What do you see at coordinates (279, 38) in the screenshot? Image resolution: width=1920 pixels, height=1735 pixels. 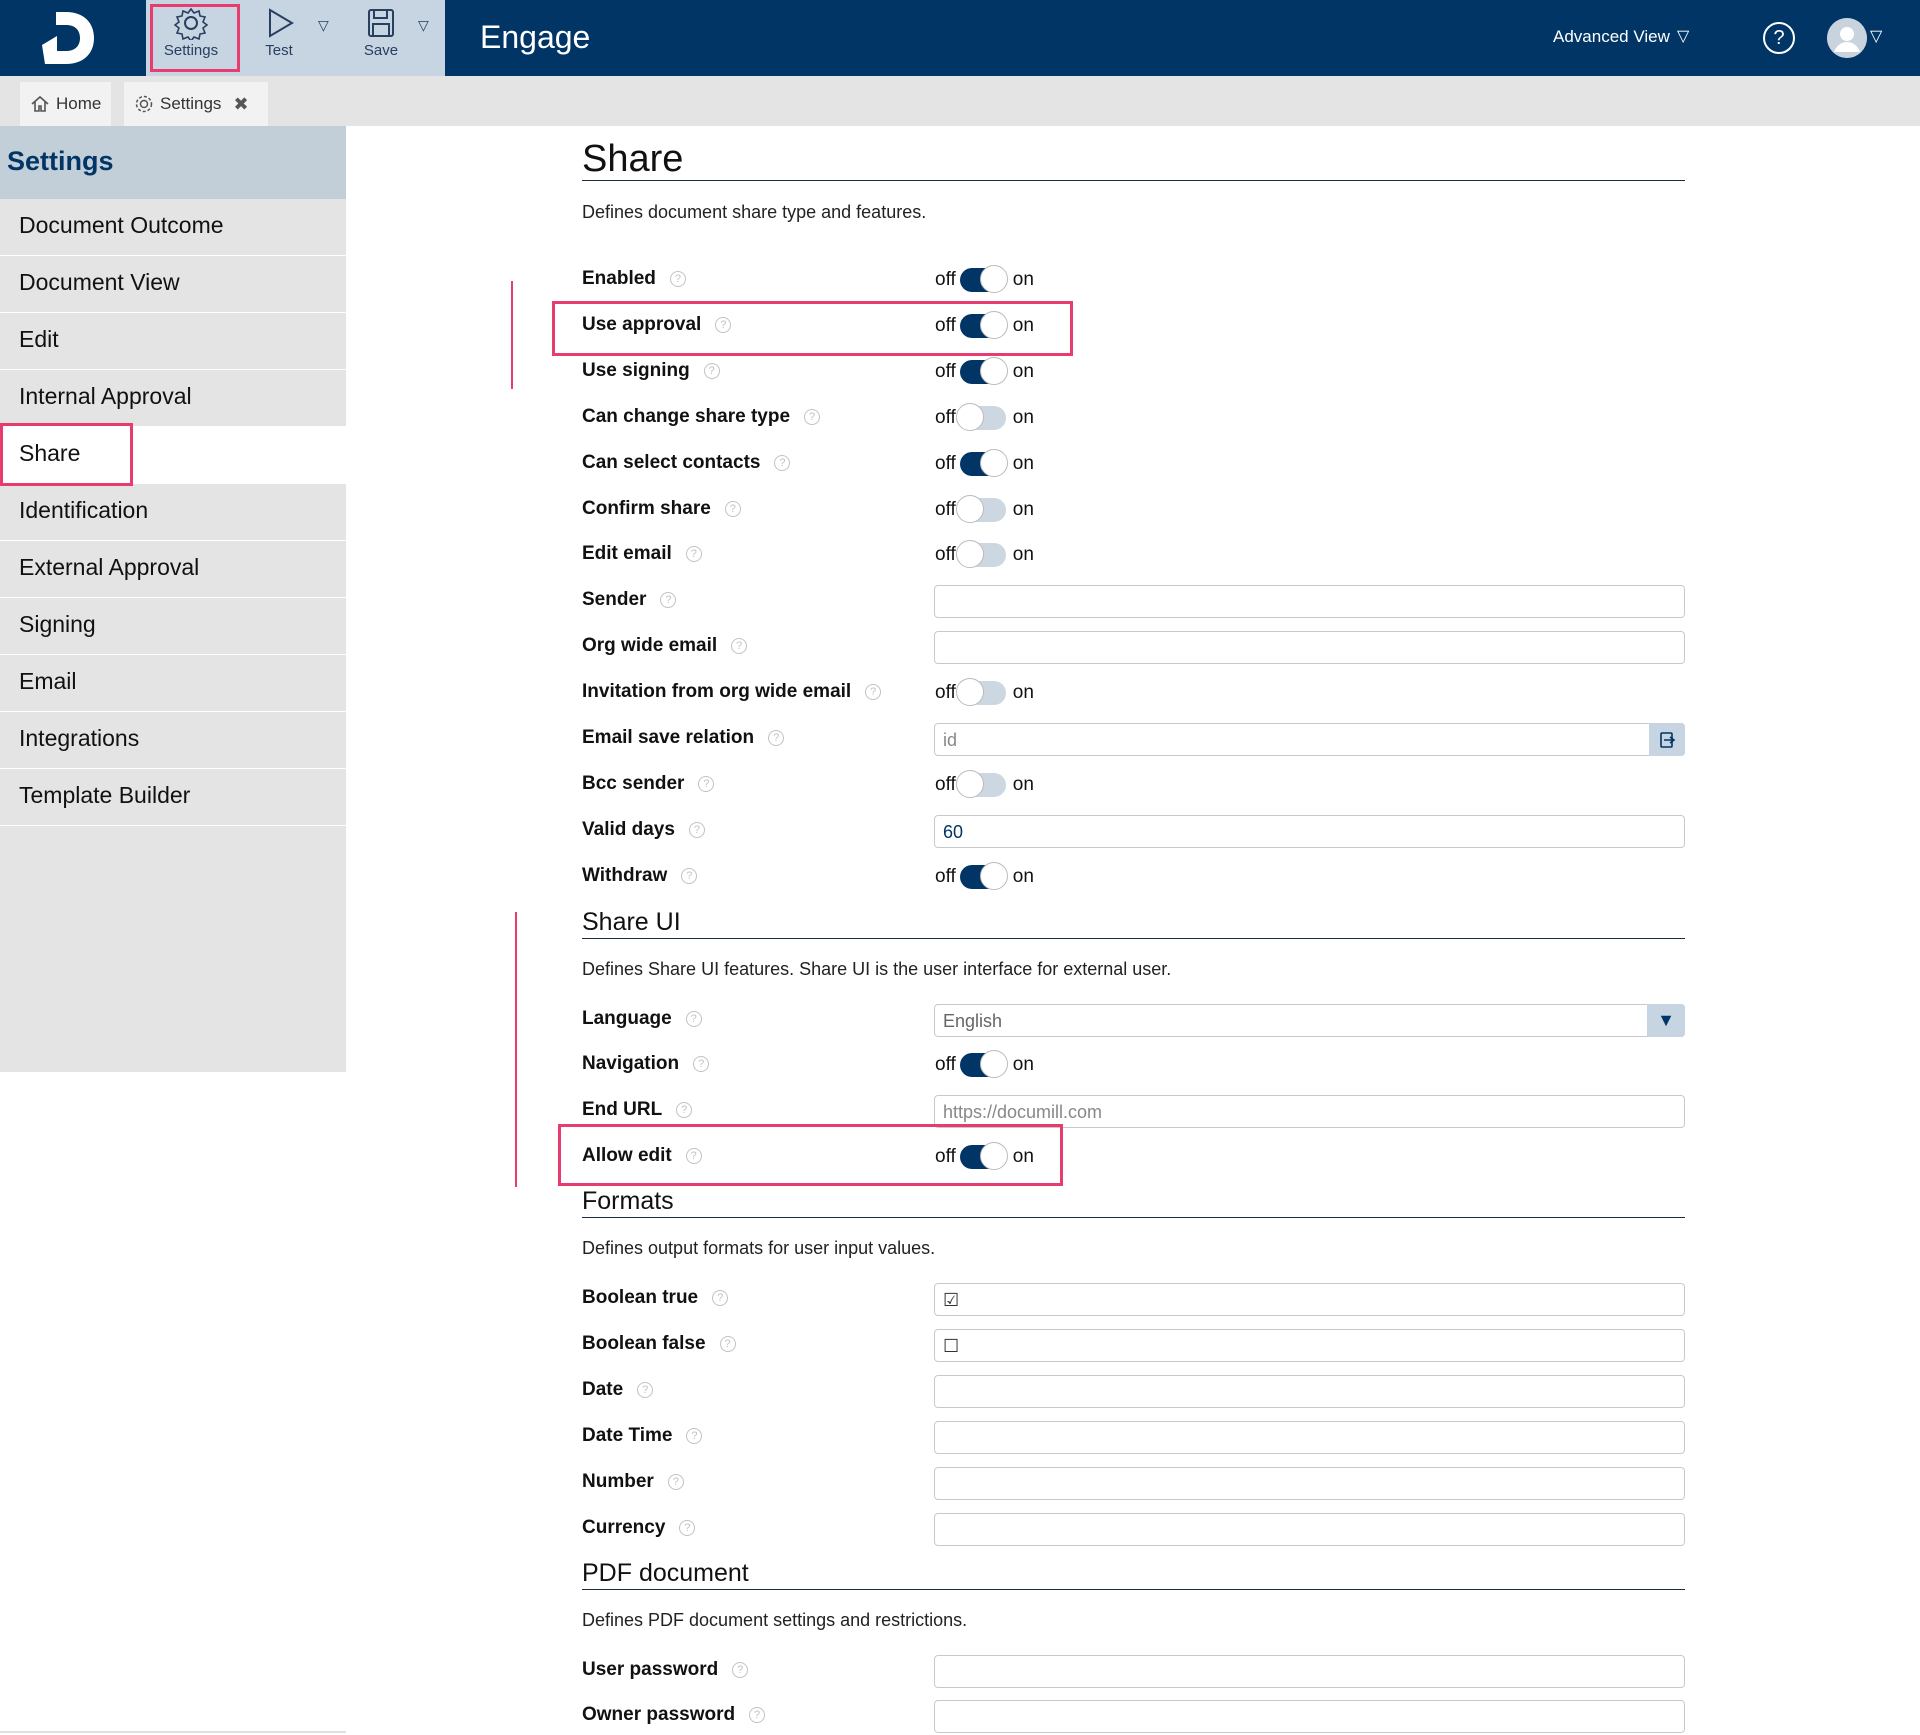 I see `test-button: Test` at bounding box center [279, 38].